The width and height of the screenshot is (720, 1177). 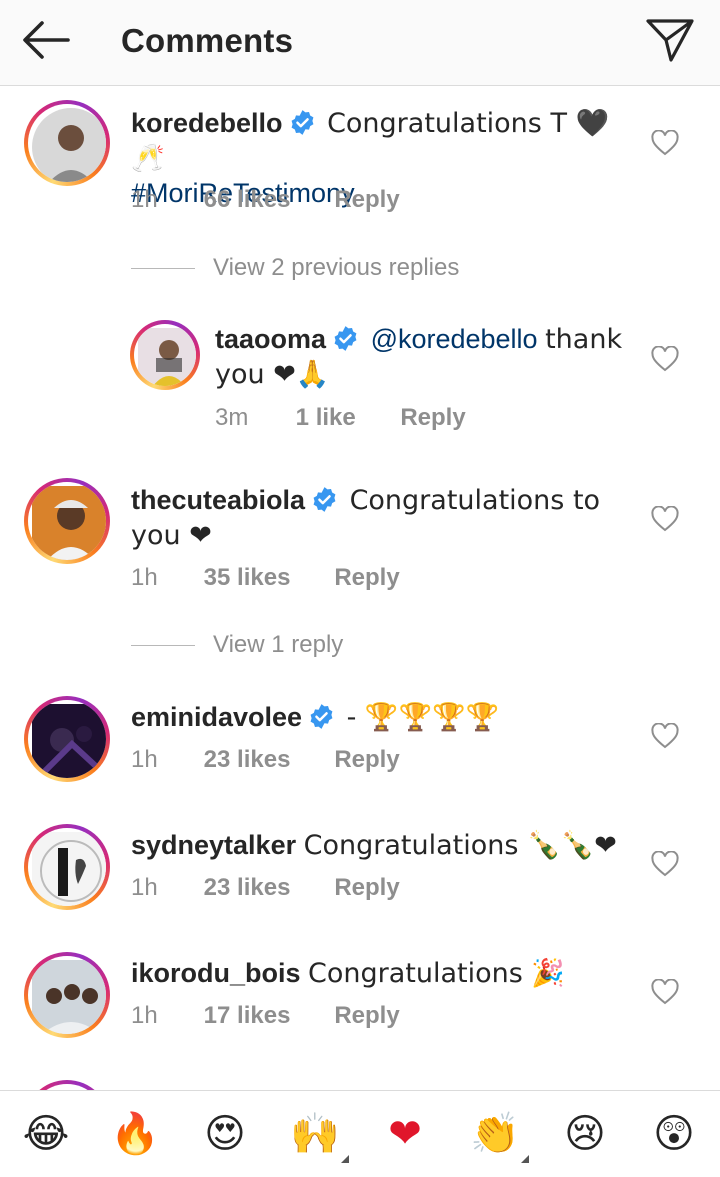 What do you see at coordinates (207, 40) in the screenshot?
I see `page-title: Comments` at bounding box center [207, 40].